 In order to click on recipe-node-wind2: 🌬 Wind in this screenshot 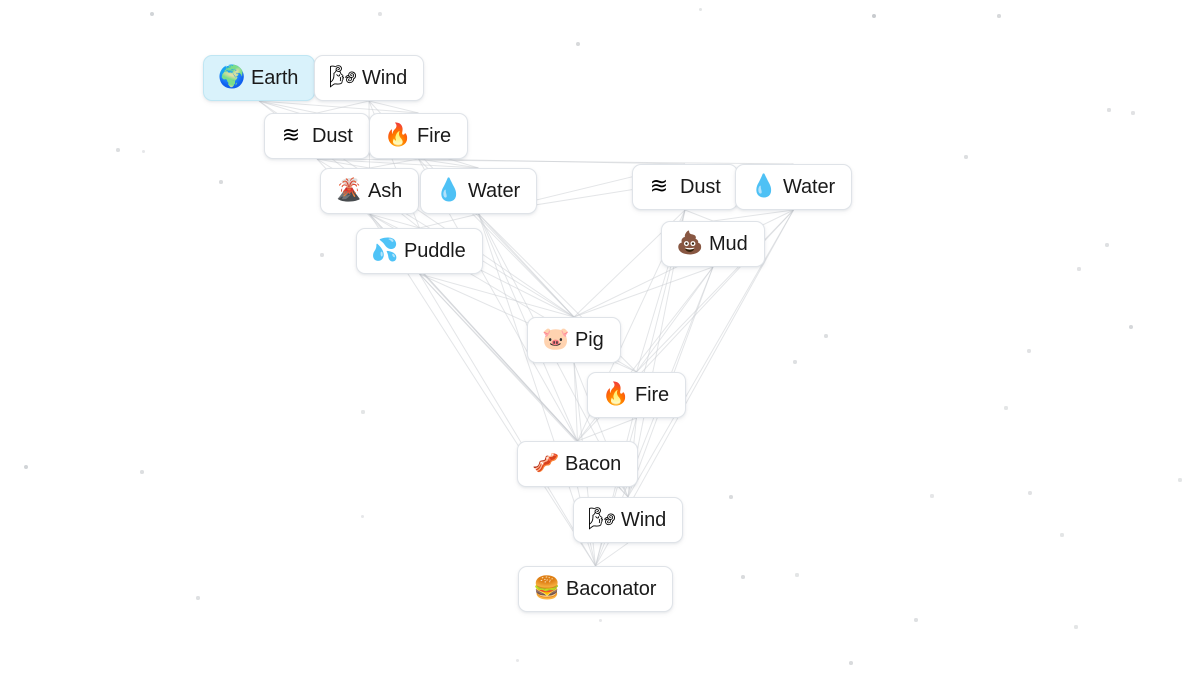, I will do `click(628, 520)`.